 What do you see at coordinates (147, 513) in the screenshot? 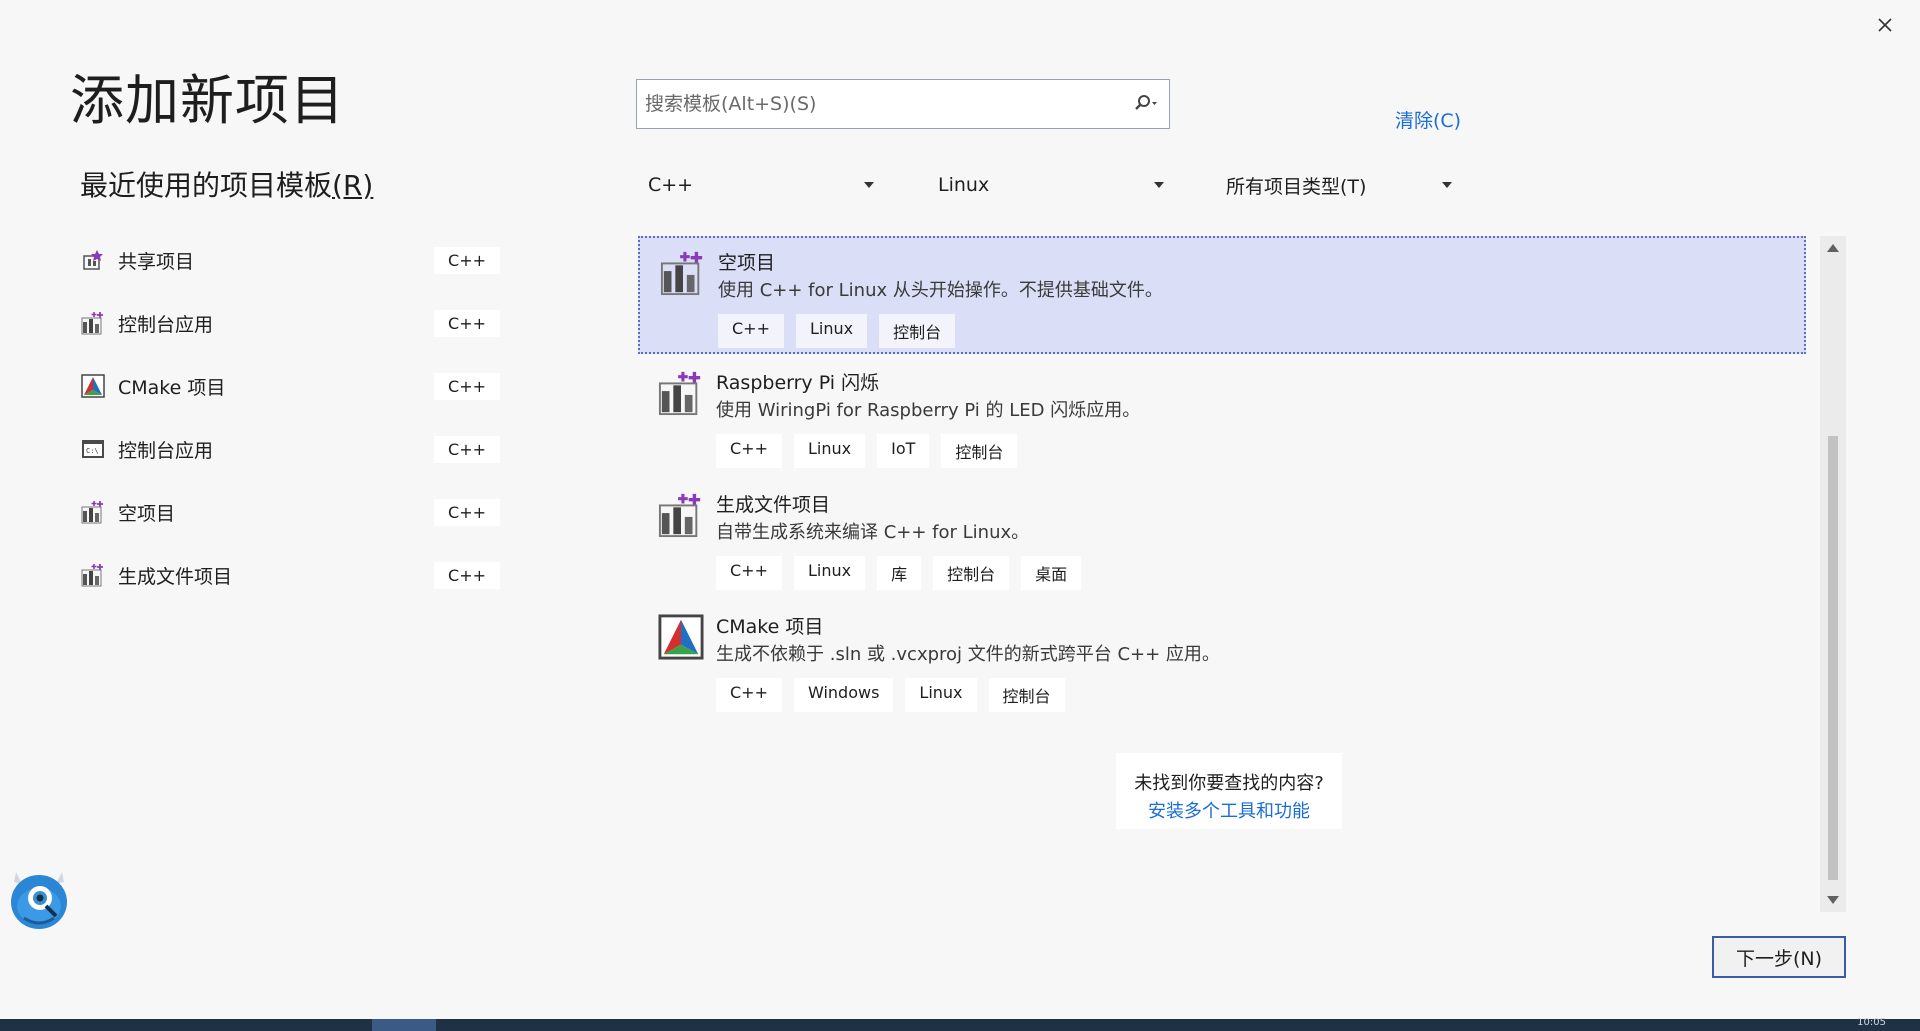
I see `recent-template-label: 空项目` at bounding box center [147, 513].